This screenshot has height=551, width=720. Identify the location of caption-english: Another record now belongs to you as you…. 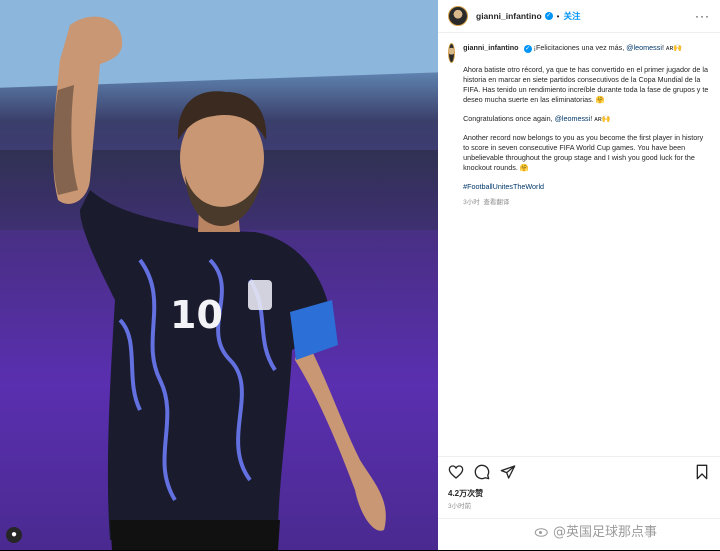
(583, 152).